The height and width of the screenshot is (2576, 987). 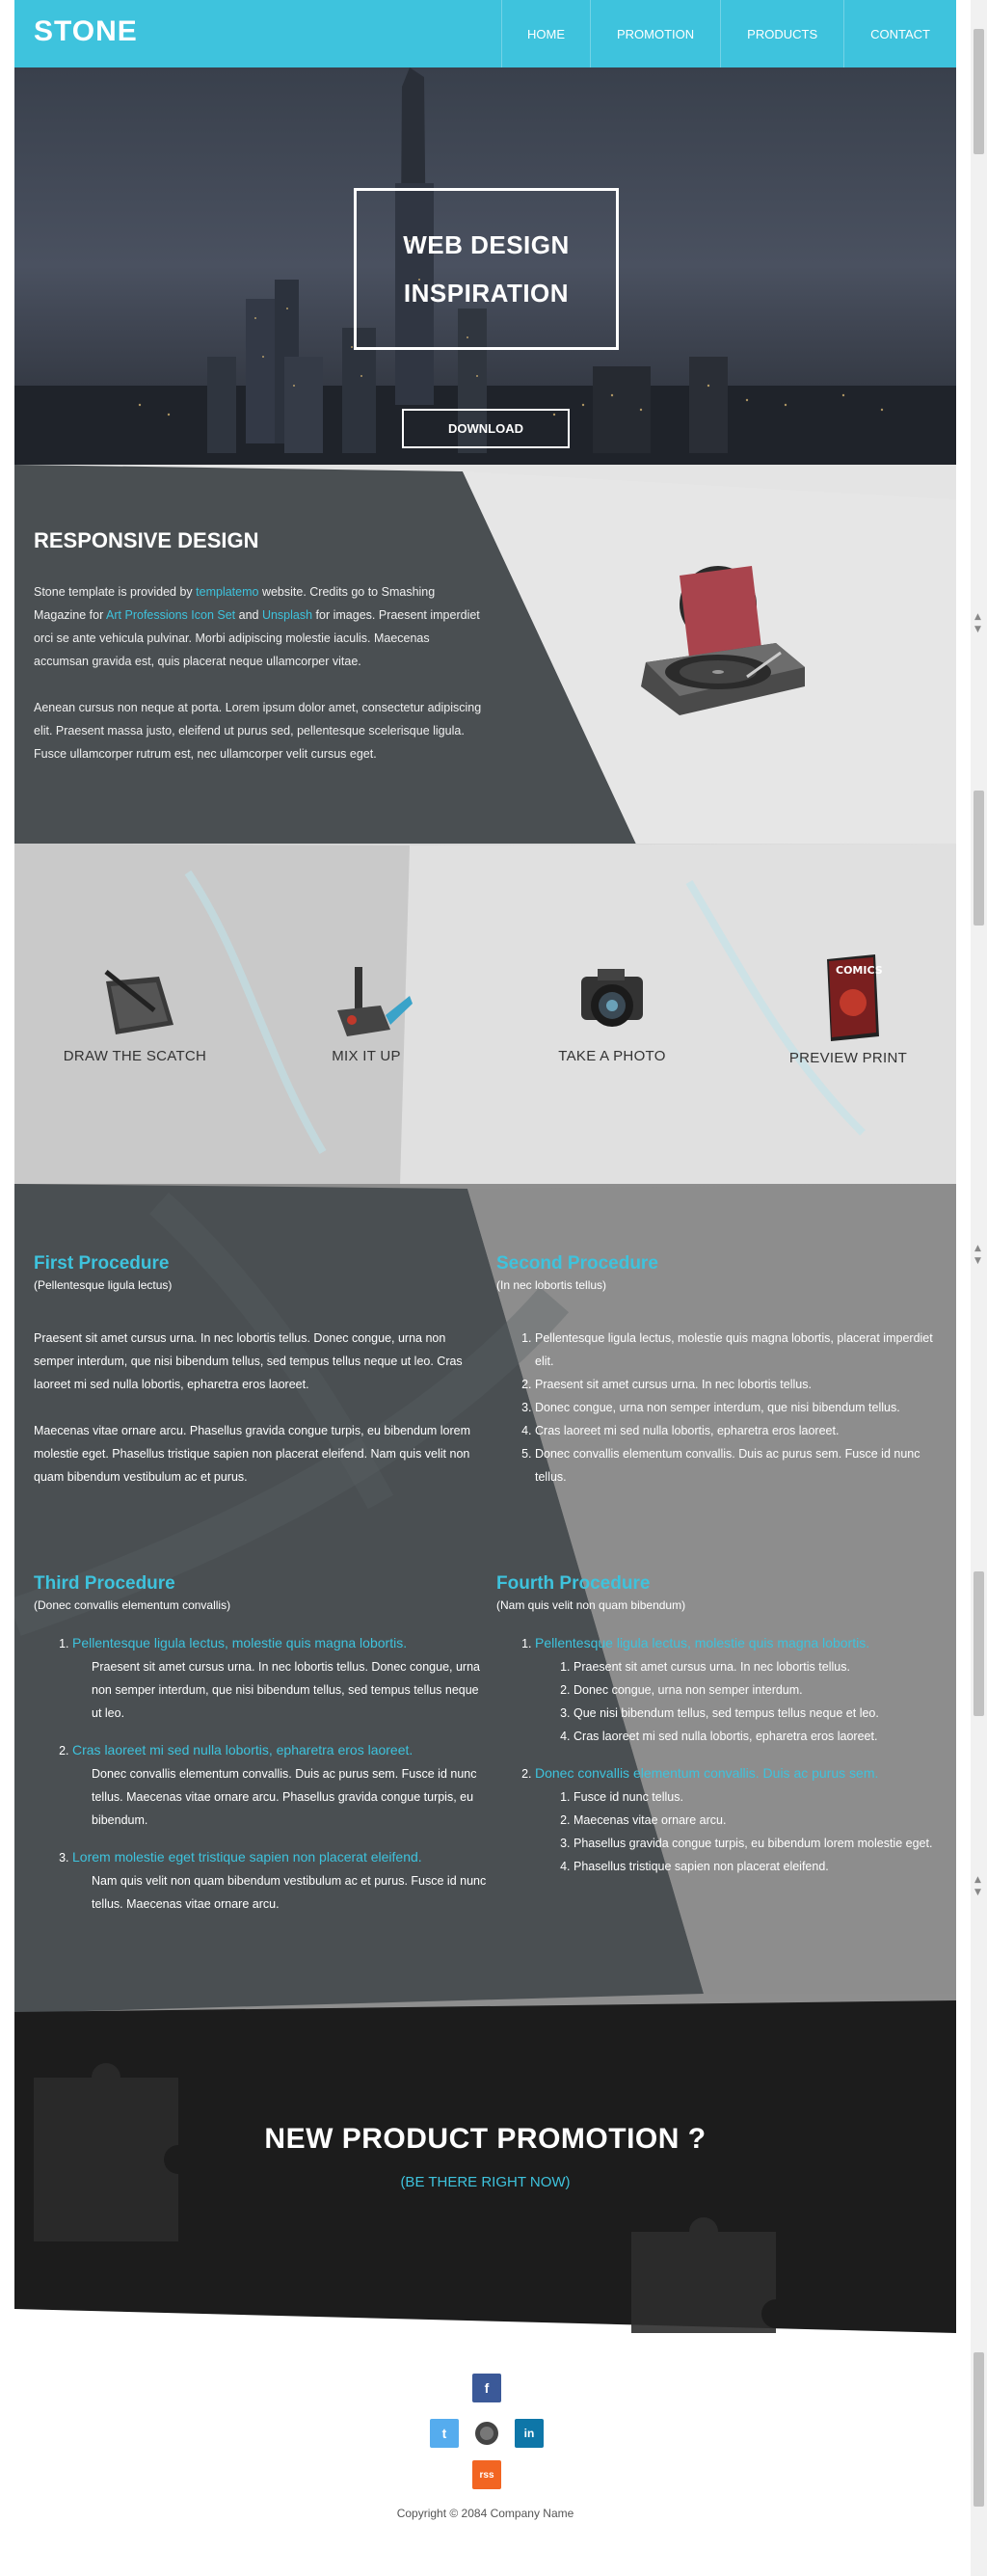 I want to click on turntable-icon, so click(x=723, y=641).